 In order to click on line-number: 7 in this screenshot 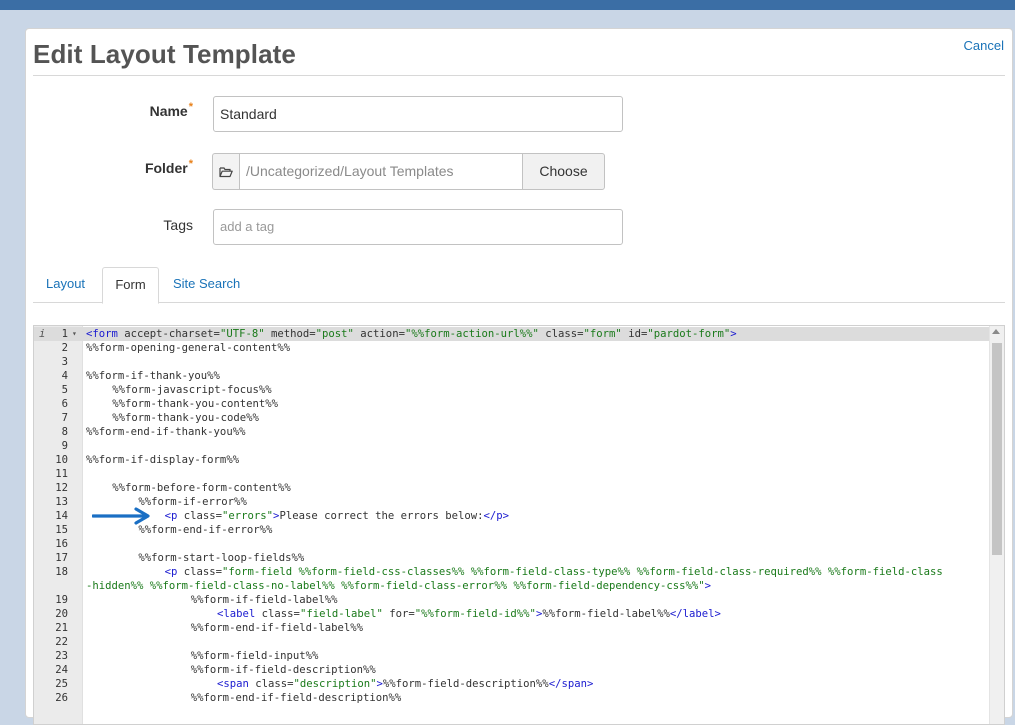, I will do `click(64, 418)`.